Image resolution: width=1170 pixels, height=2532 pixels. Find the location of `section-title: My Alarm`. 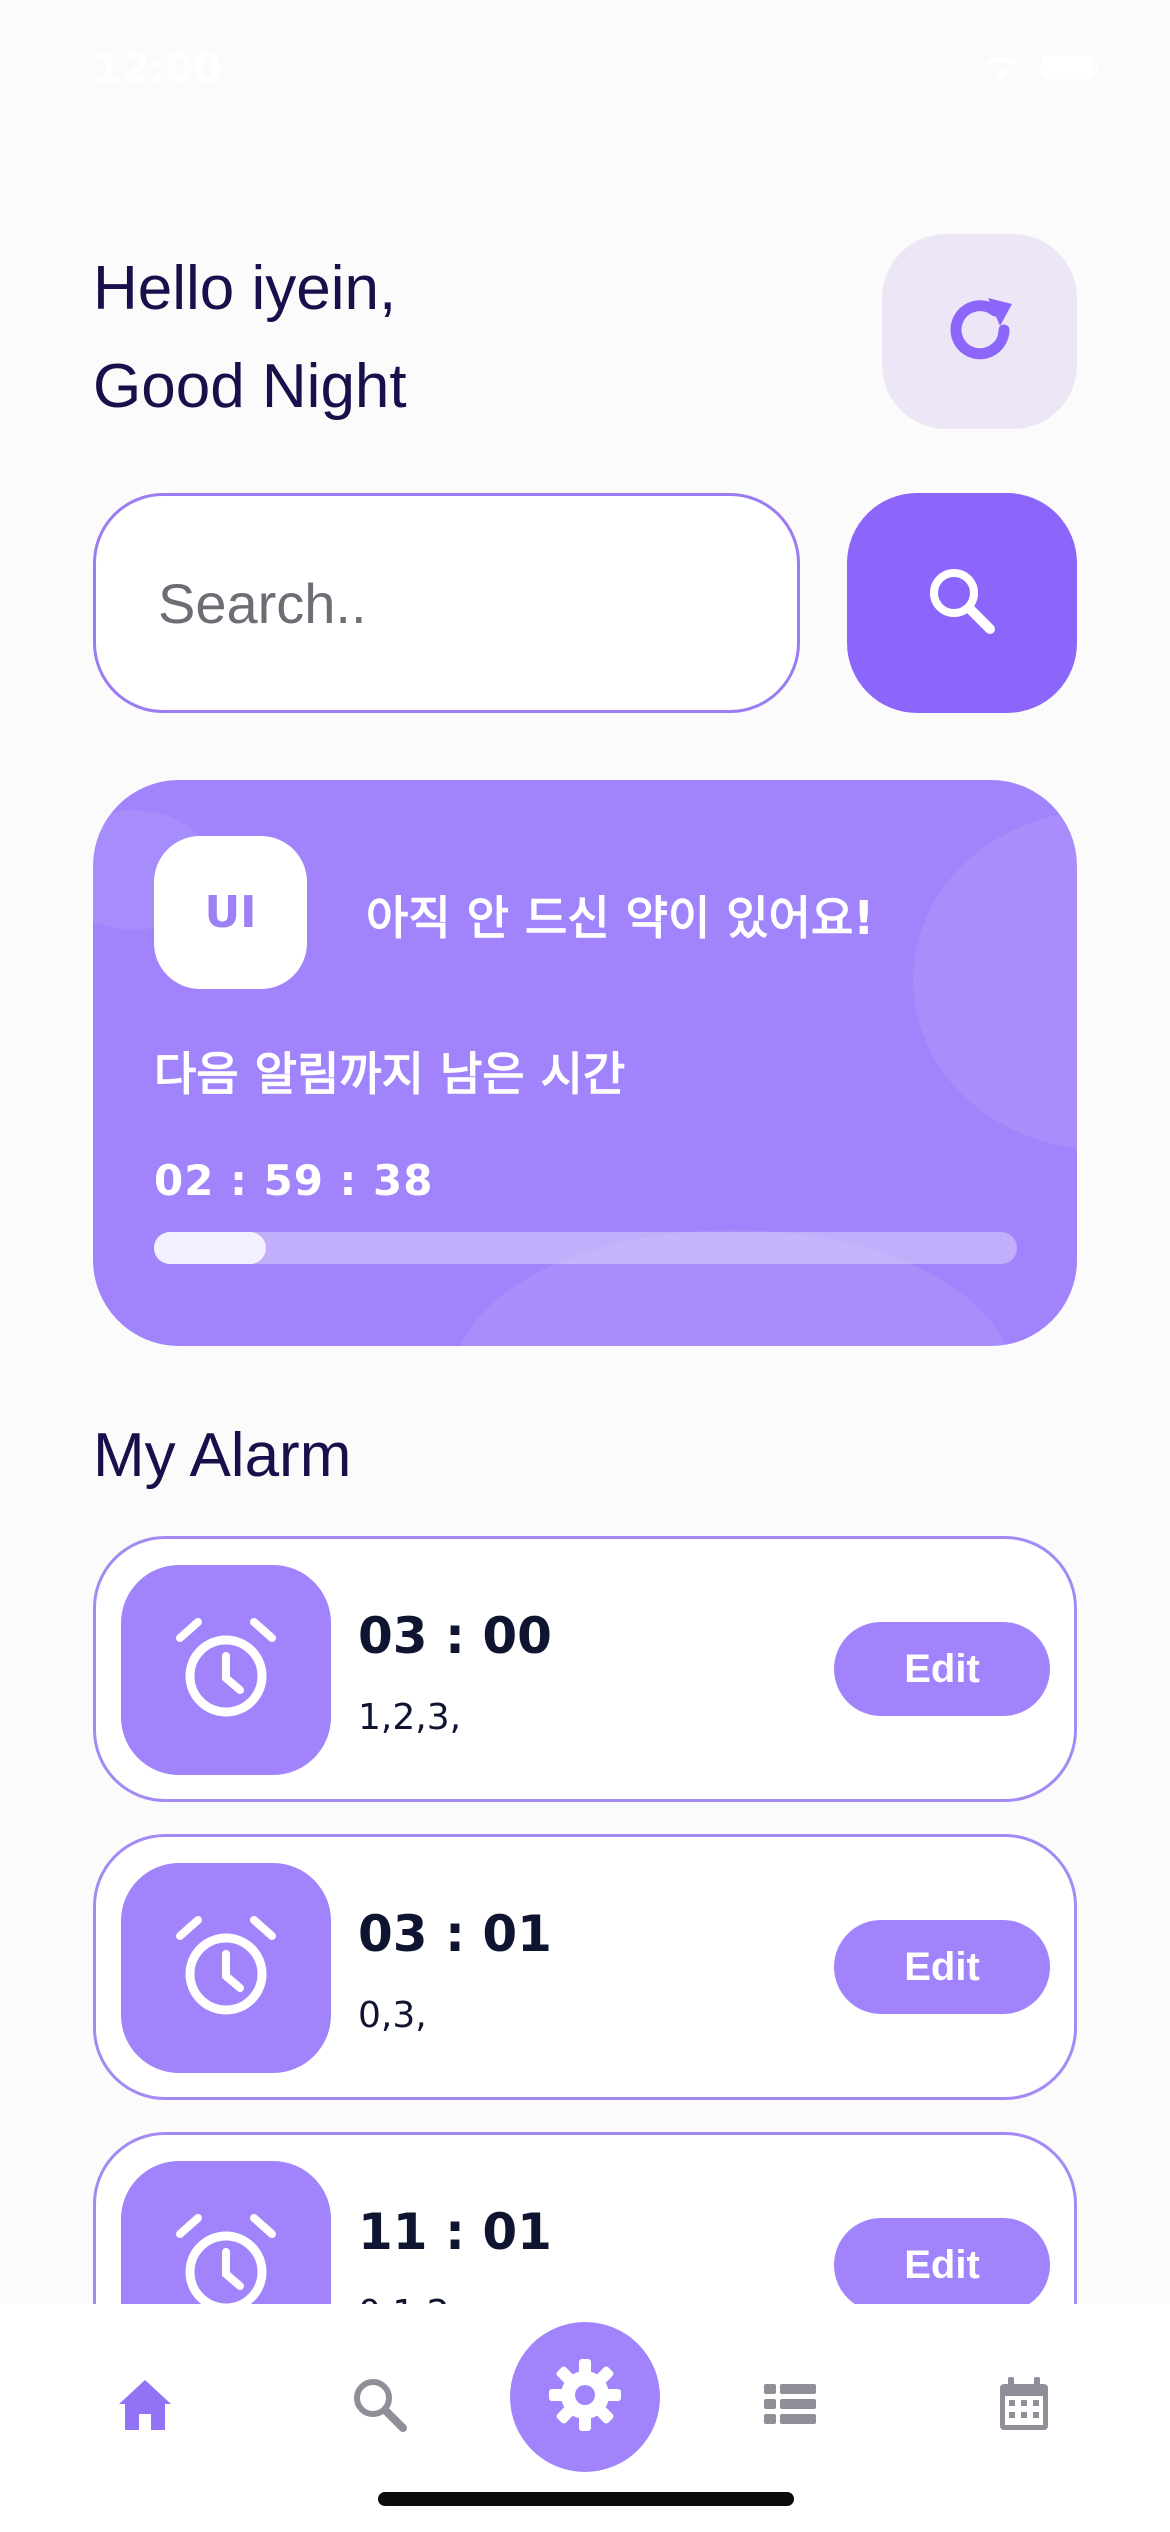

section-title: My Alarm is located at coordinates (222, 1455).